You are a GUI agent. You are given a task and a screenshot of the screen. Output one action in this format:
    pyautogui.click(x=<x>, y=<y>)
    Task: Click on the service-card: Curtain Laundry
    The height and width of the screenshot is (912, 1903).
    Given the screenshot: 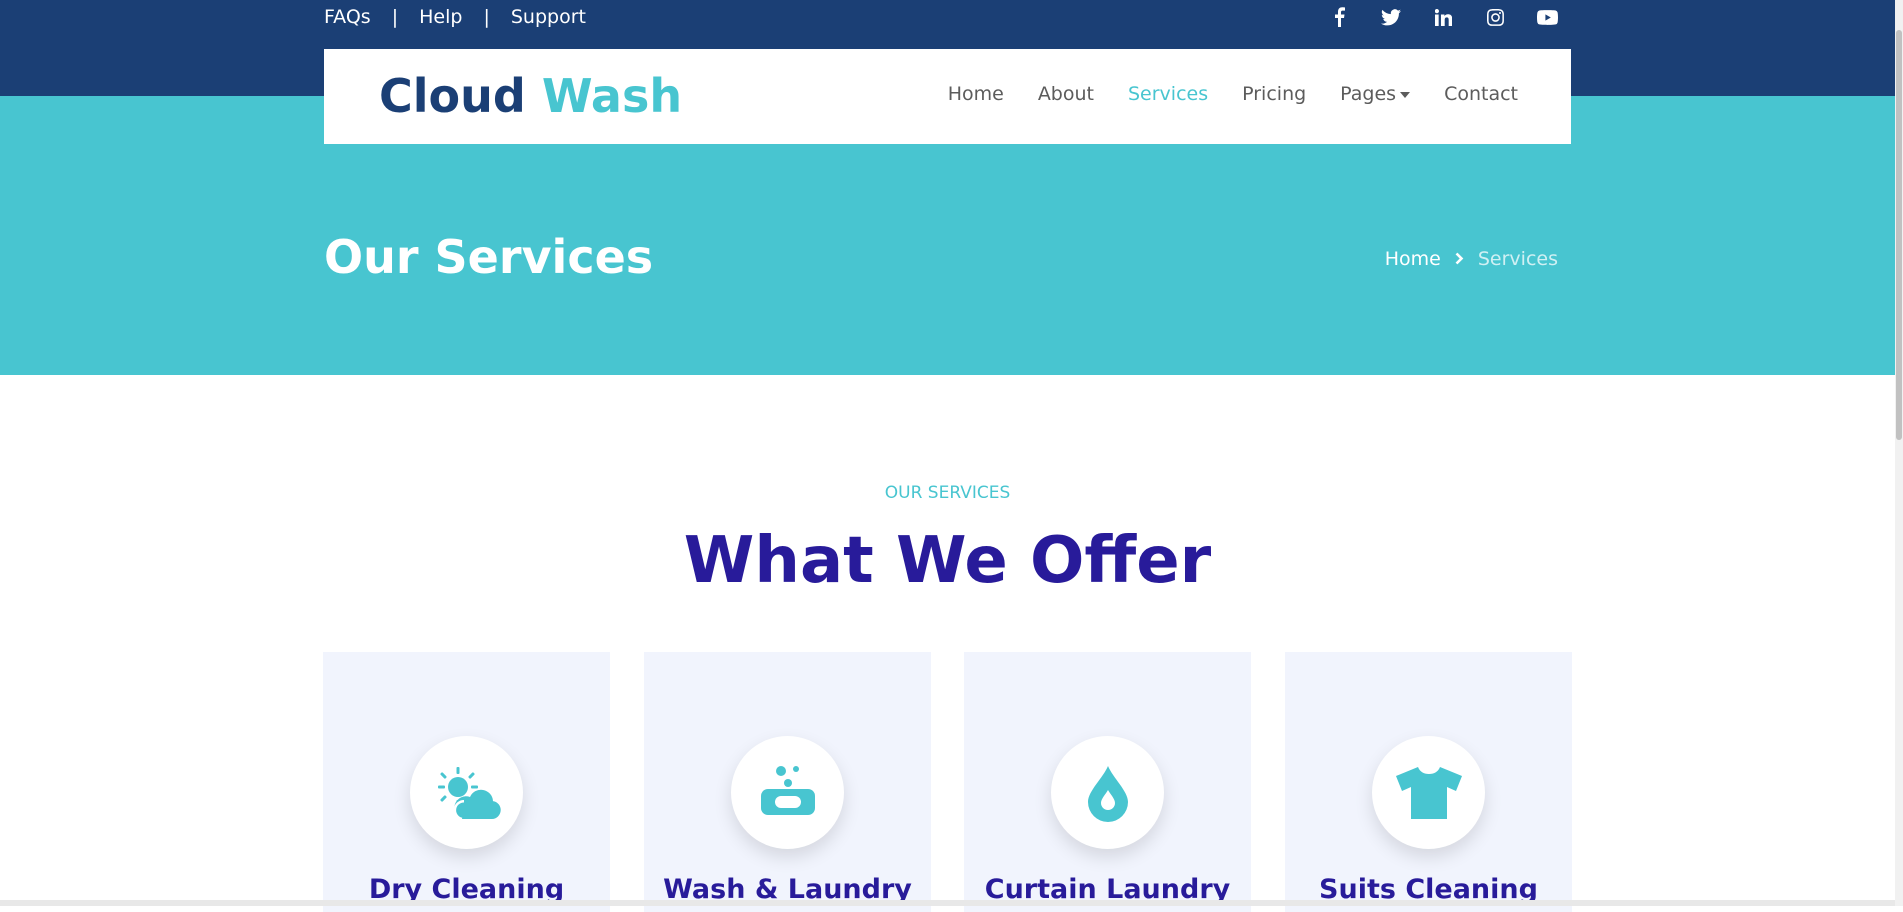 What is the action you would take?
    pyautogui.click(x=1107, y=782)
    